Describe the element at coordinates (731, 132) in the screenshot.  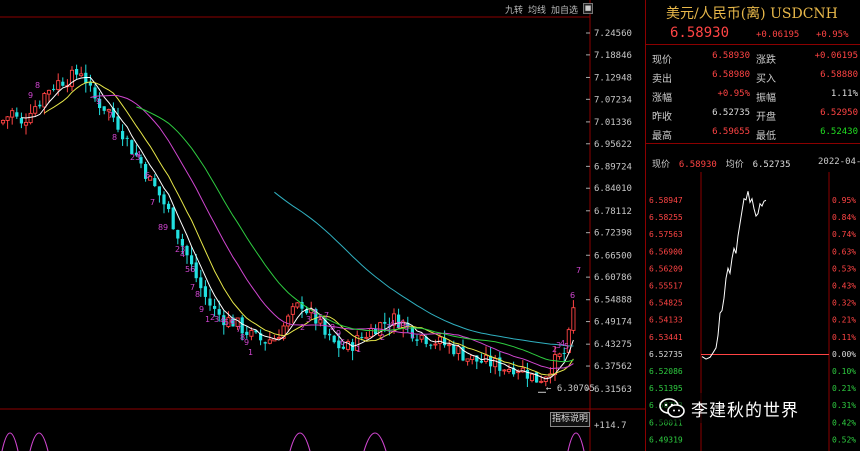
I see `quote-value: 6.59655` at that location.